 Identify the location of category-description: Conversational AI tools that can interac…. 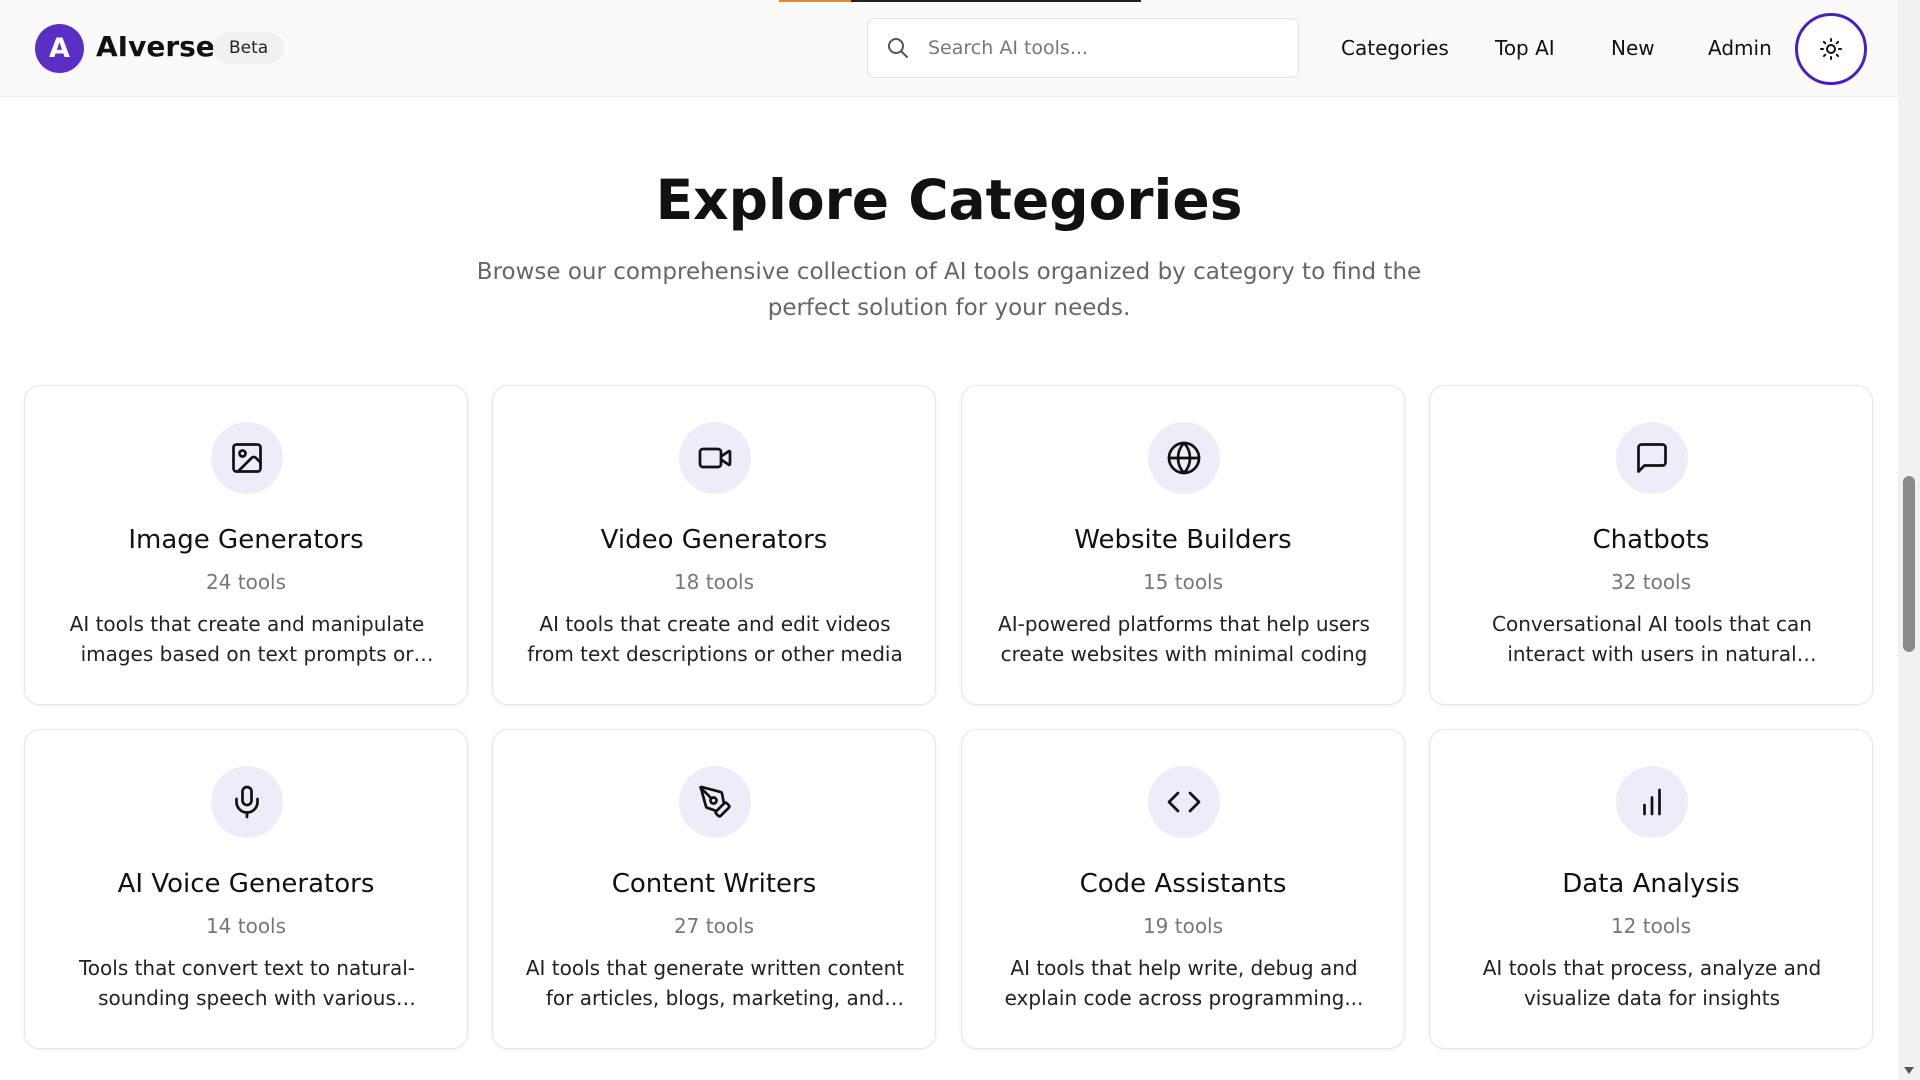
(1652, 639).